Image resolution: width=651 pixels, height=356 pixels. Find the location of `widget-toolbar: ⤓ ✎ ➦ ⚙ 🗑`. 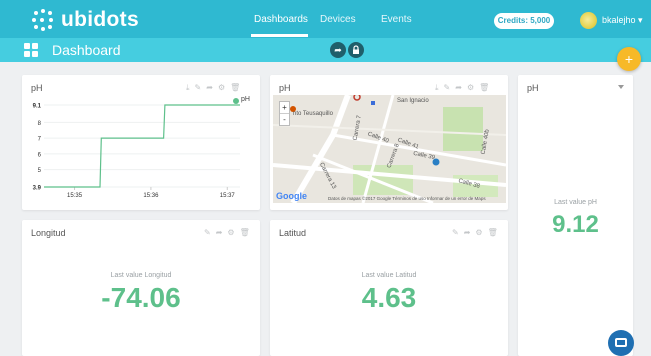

widget-toolbar: ⤓ ✎ ➦ ⚙ 🗑 is located at coordinates (462, 88).